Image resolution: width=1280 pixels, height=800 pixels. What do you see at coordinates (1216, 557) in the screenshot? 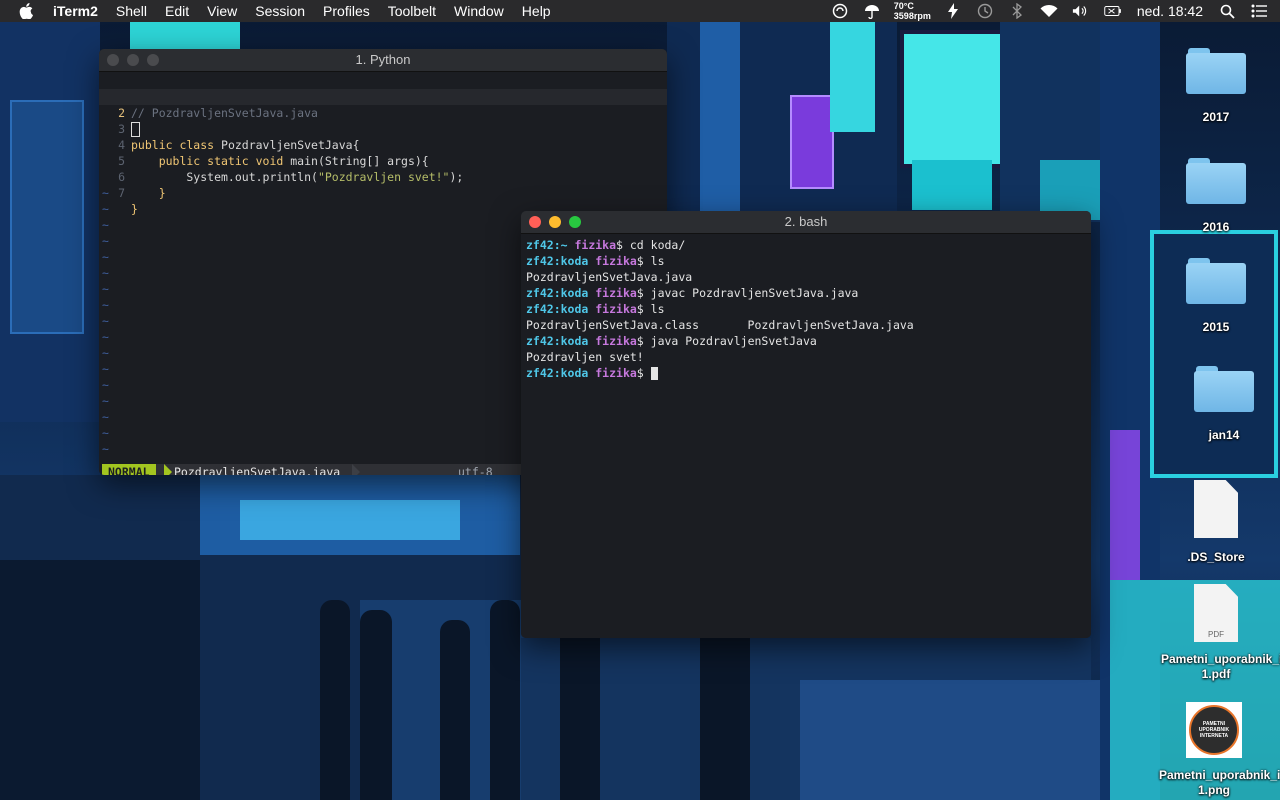
I see `desktop-icon-label: .DS_Store` at bounding box center [1216, 557].